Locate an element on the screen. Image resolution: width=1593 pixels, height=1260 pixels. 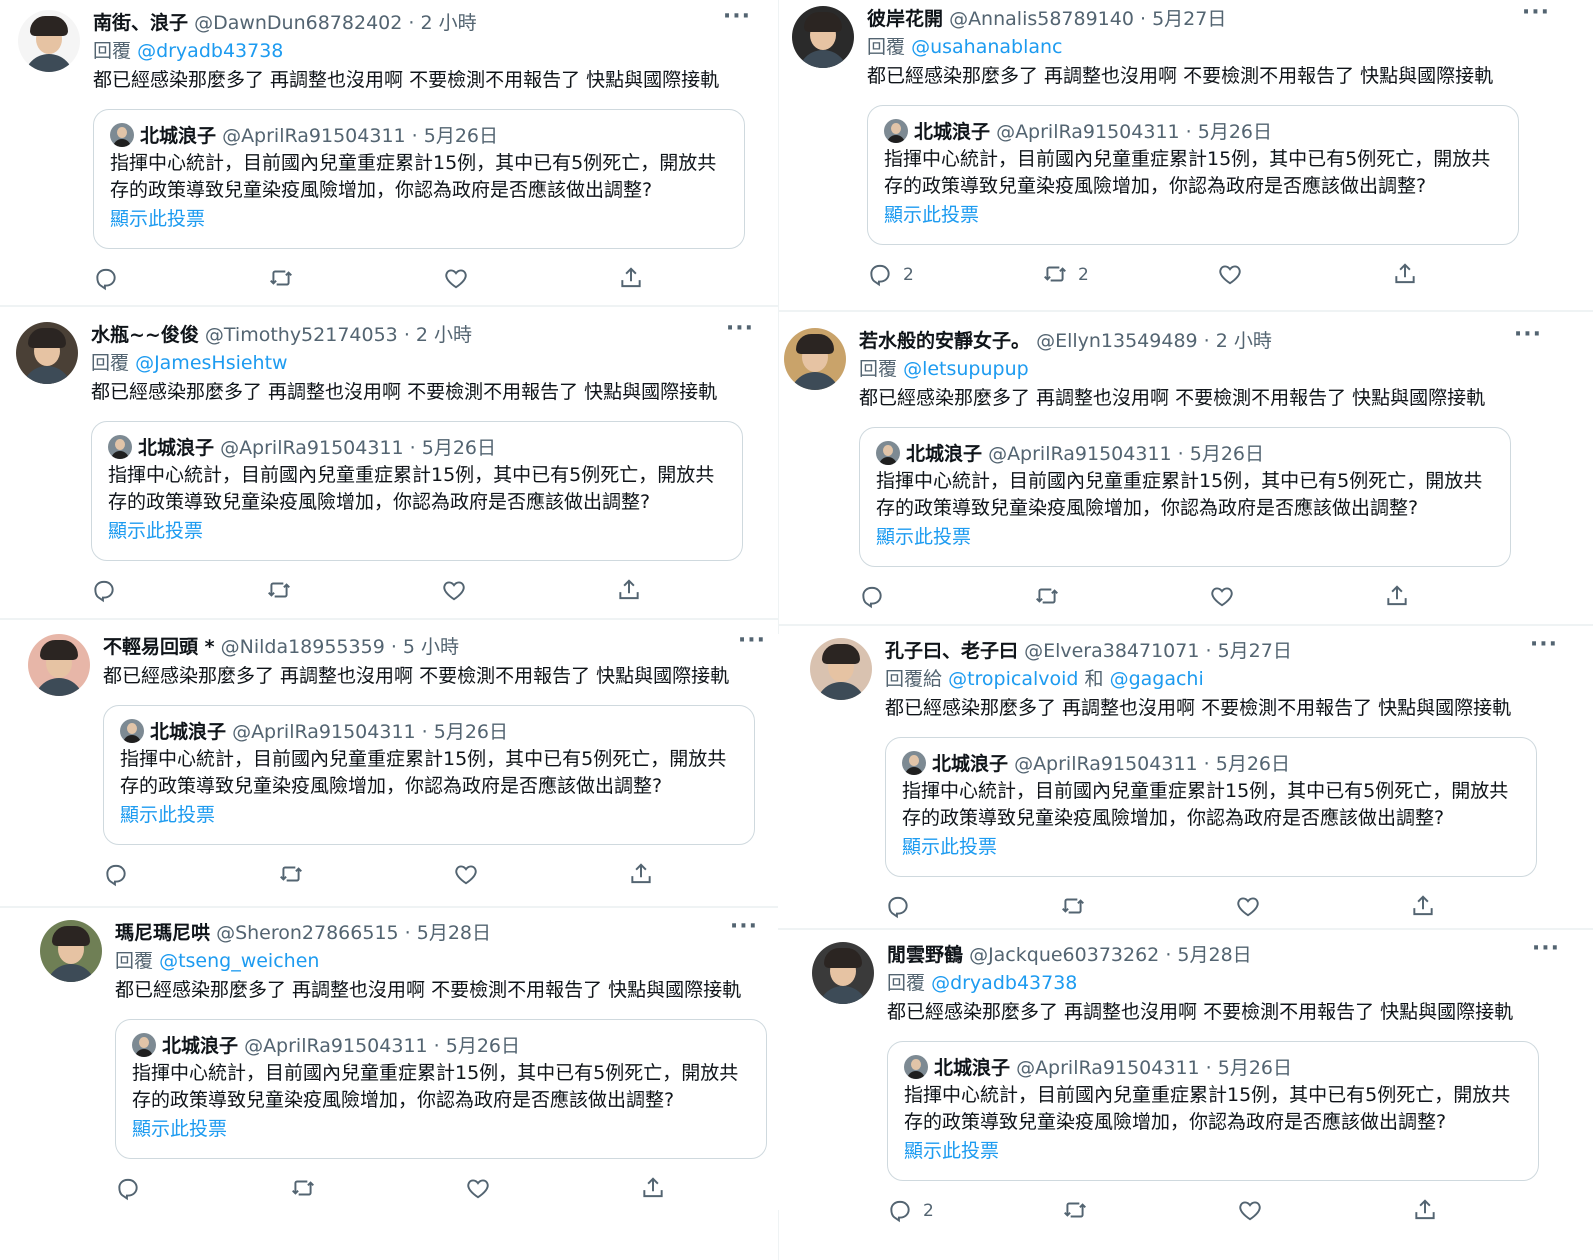
retweet-button: 2 is located at coordinates (1065, 274).